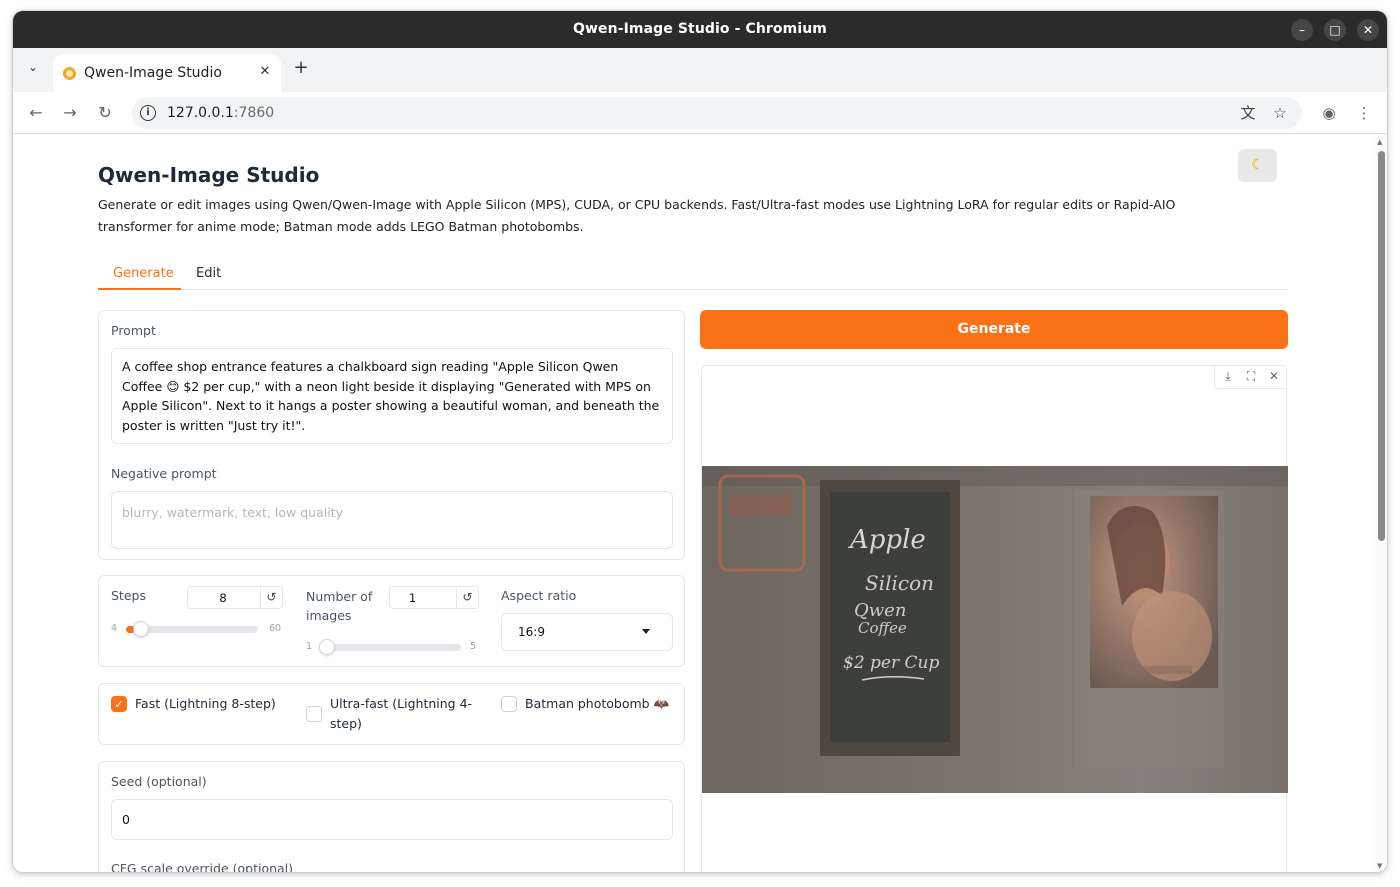 The image size is (1400, 887). I want to click on back-arrow-icon: ←, so click(36, 113).